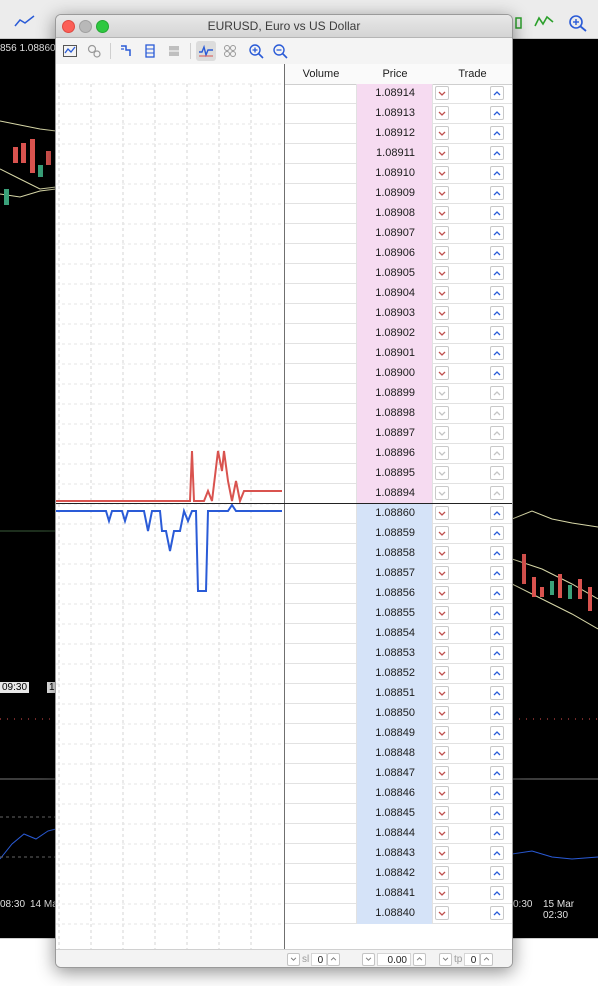  I want to click on bid-row: 1.08849, so click(398, 734).